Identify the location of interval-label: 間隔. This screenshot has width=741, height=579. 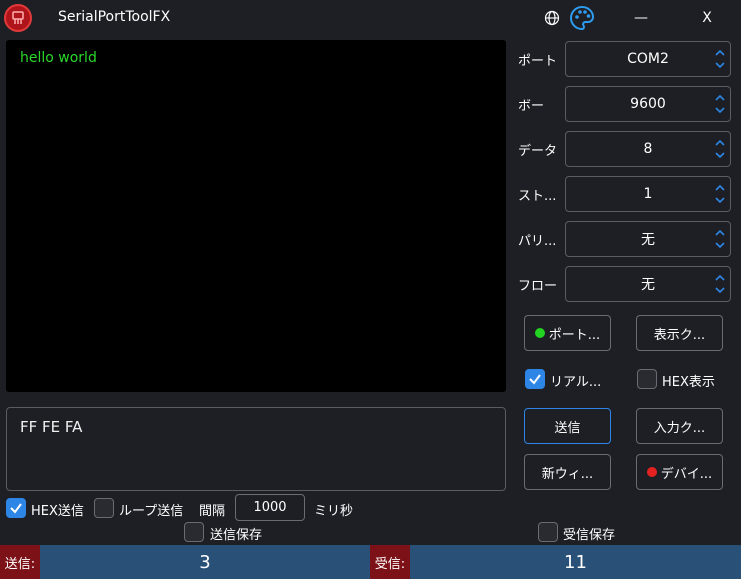
(212, 511).